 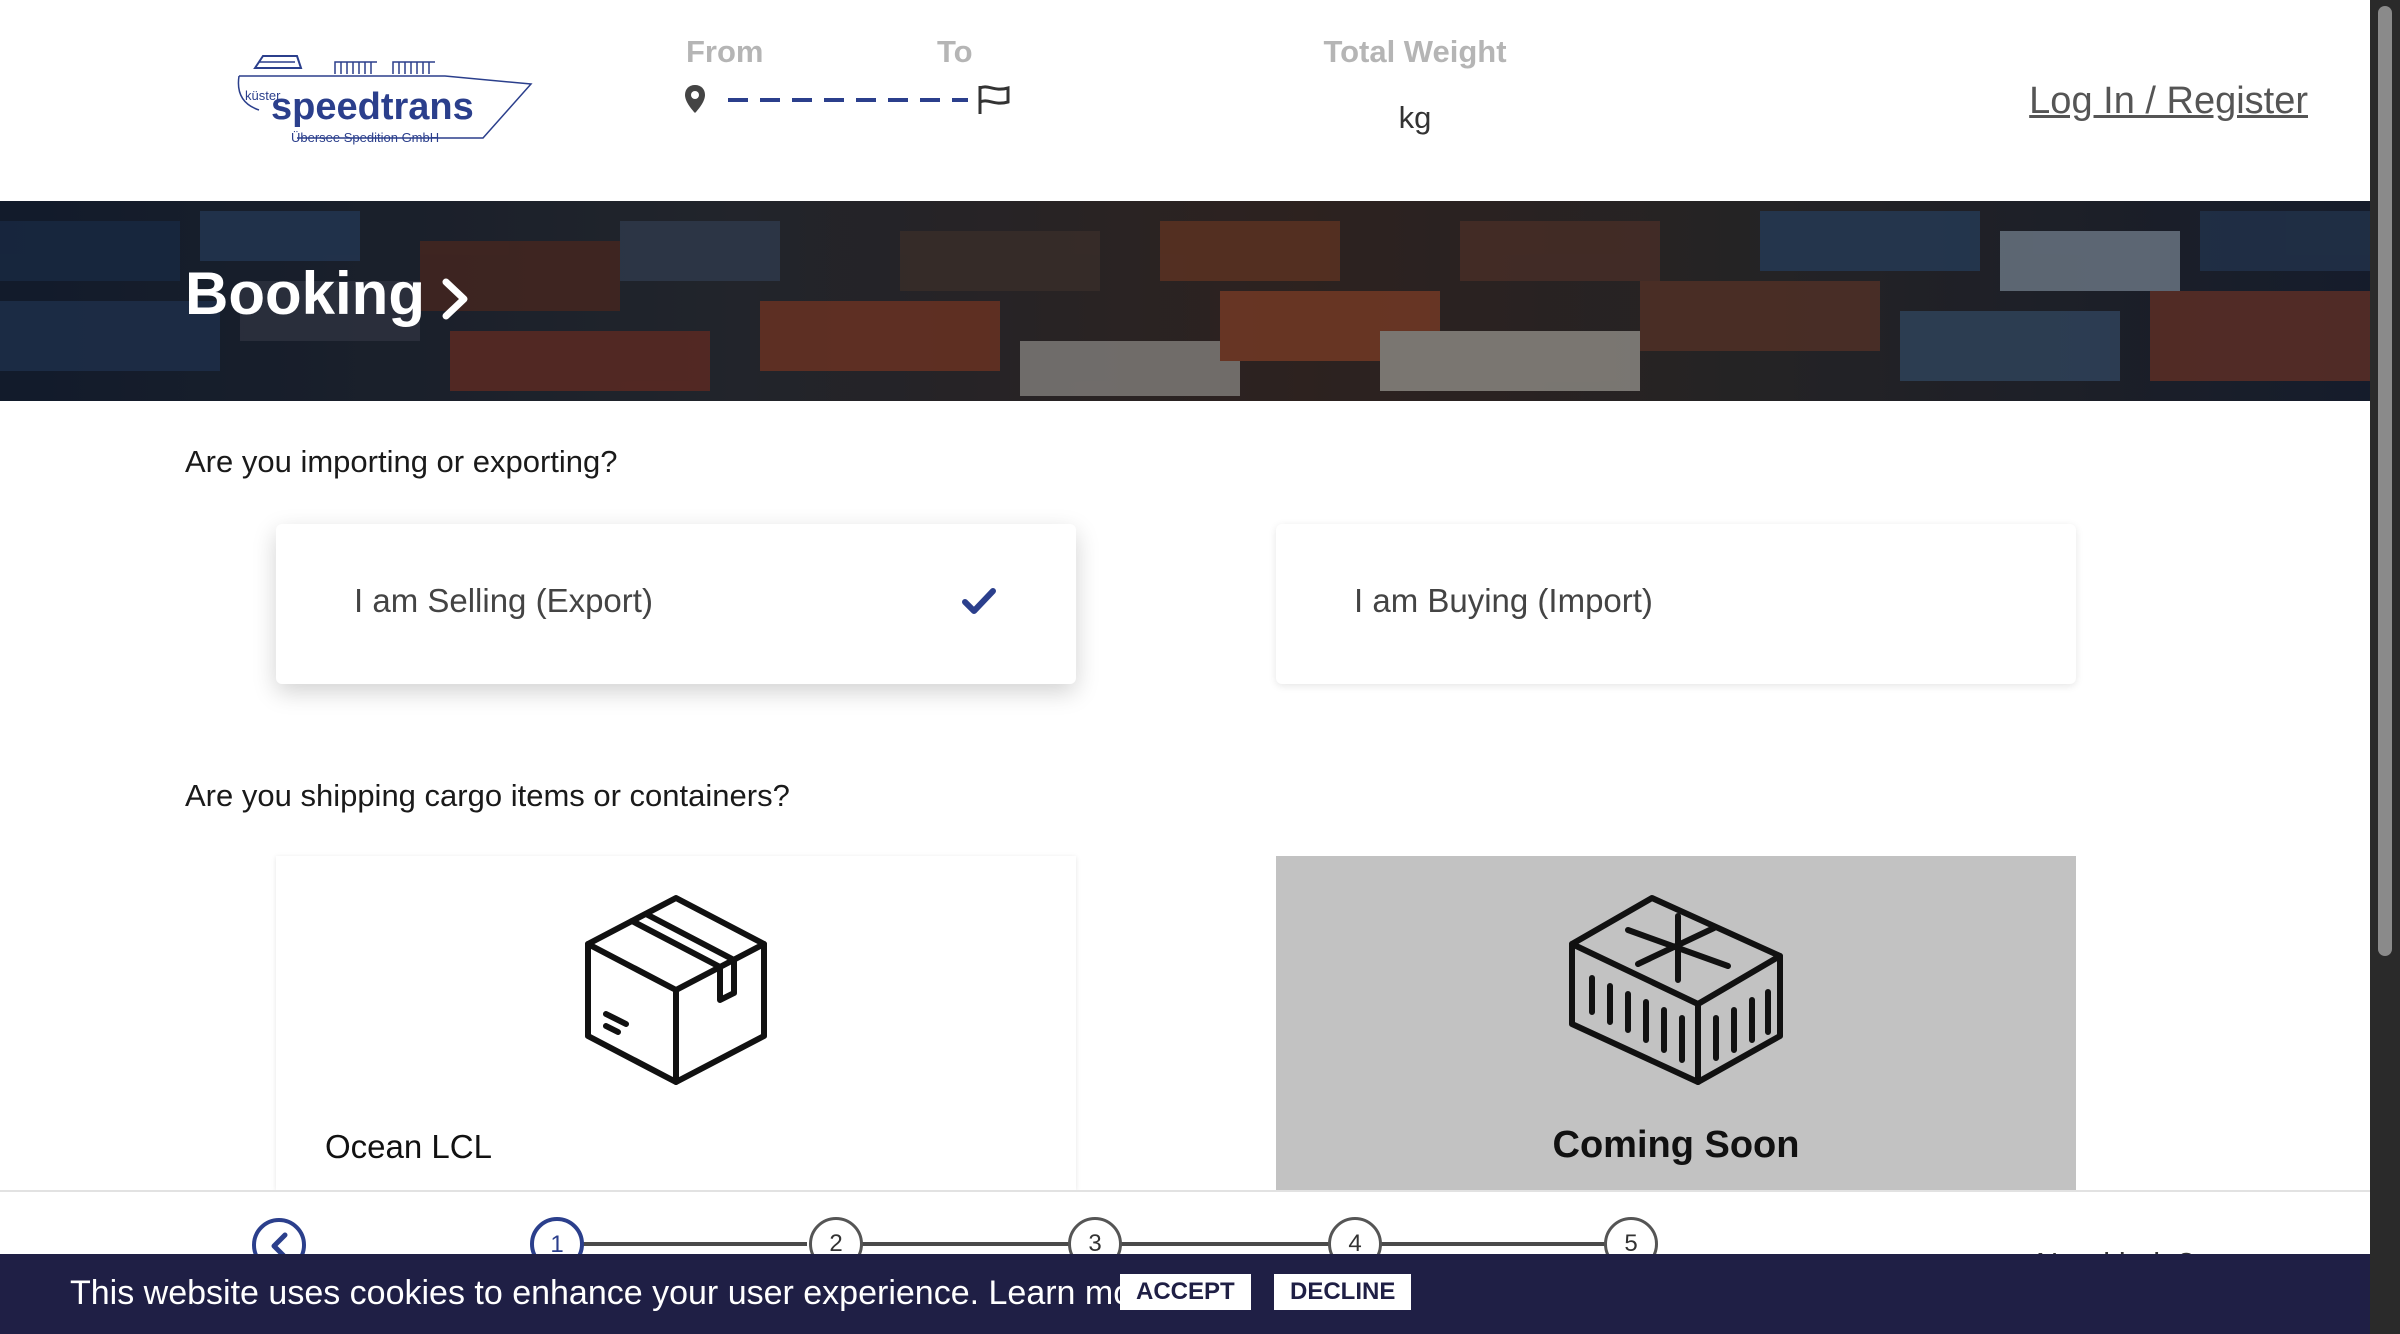 I want to click on speedtrans-logo: küster speedtrans Übersee Spedition GmbH, so click(x=385, y=100).